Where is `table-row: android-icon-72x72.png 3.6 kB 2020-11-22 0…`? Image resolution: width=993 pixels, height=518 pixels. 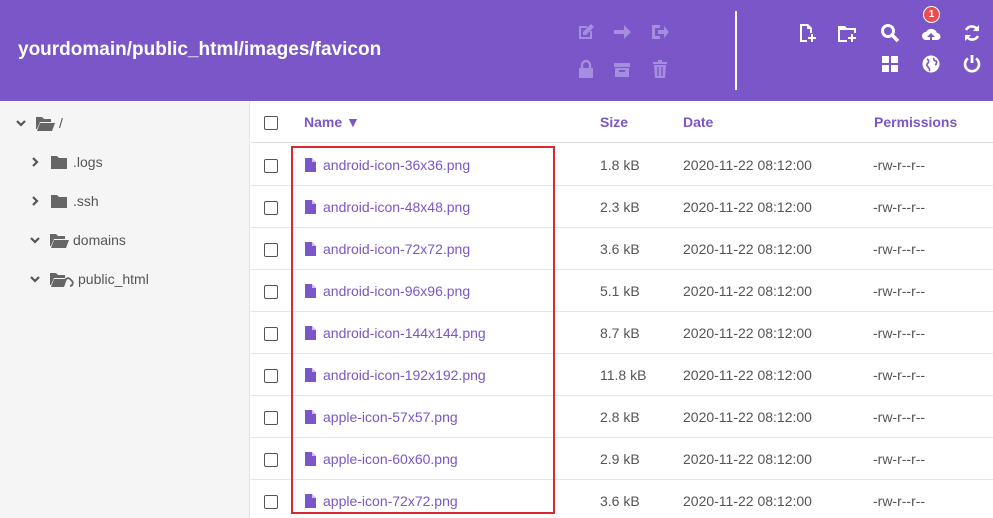 table-row: android-icon-72x72.png 3.6 kB 2020-11-22 0… is located at coordinates (622, 249).